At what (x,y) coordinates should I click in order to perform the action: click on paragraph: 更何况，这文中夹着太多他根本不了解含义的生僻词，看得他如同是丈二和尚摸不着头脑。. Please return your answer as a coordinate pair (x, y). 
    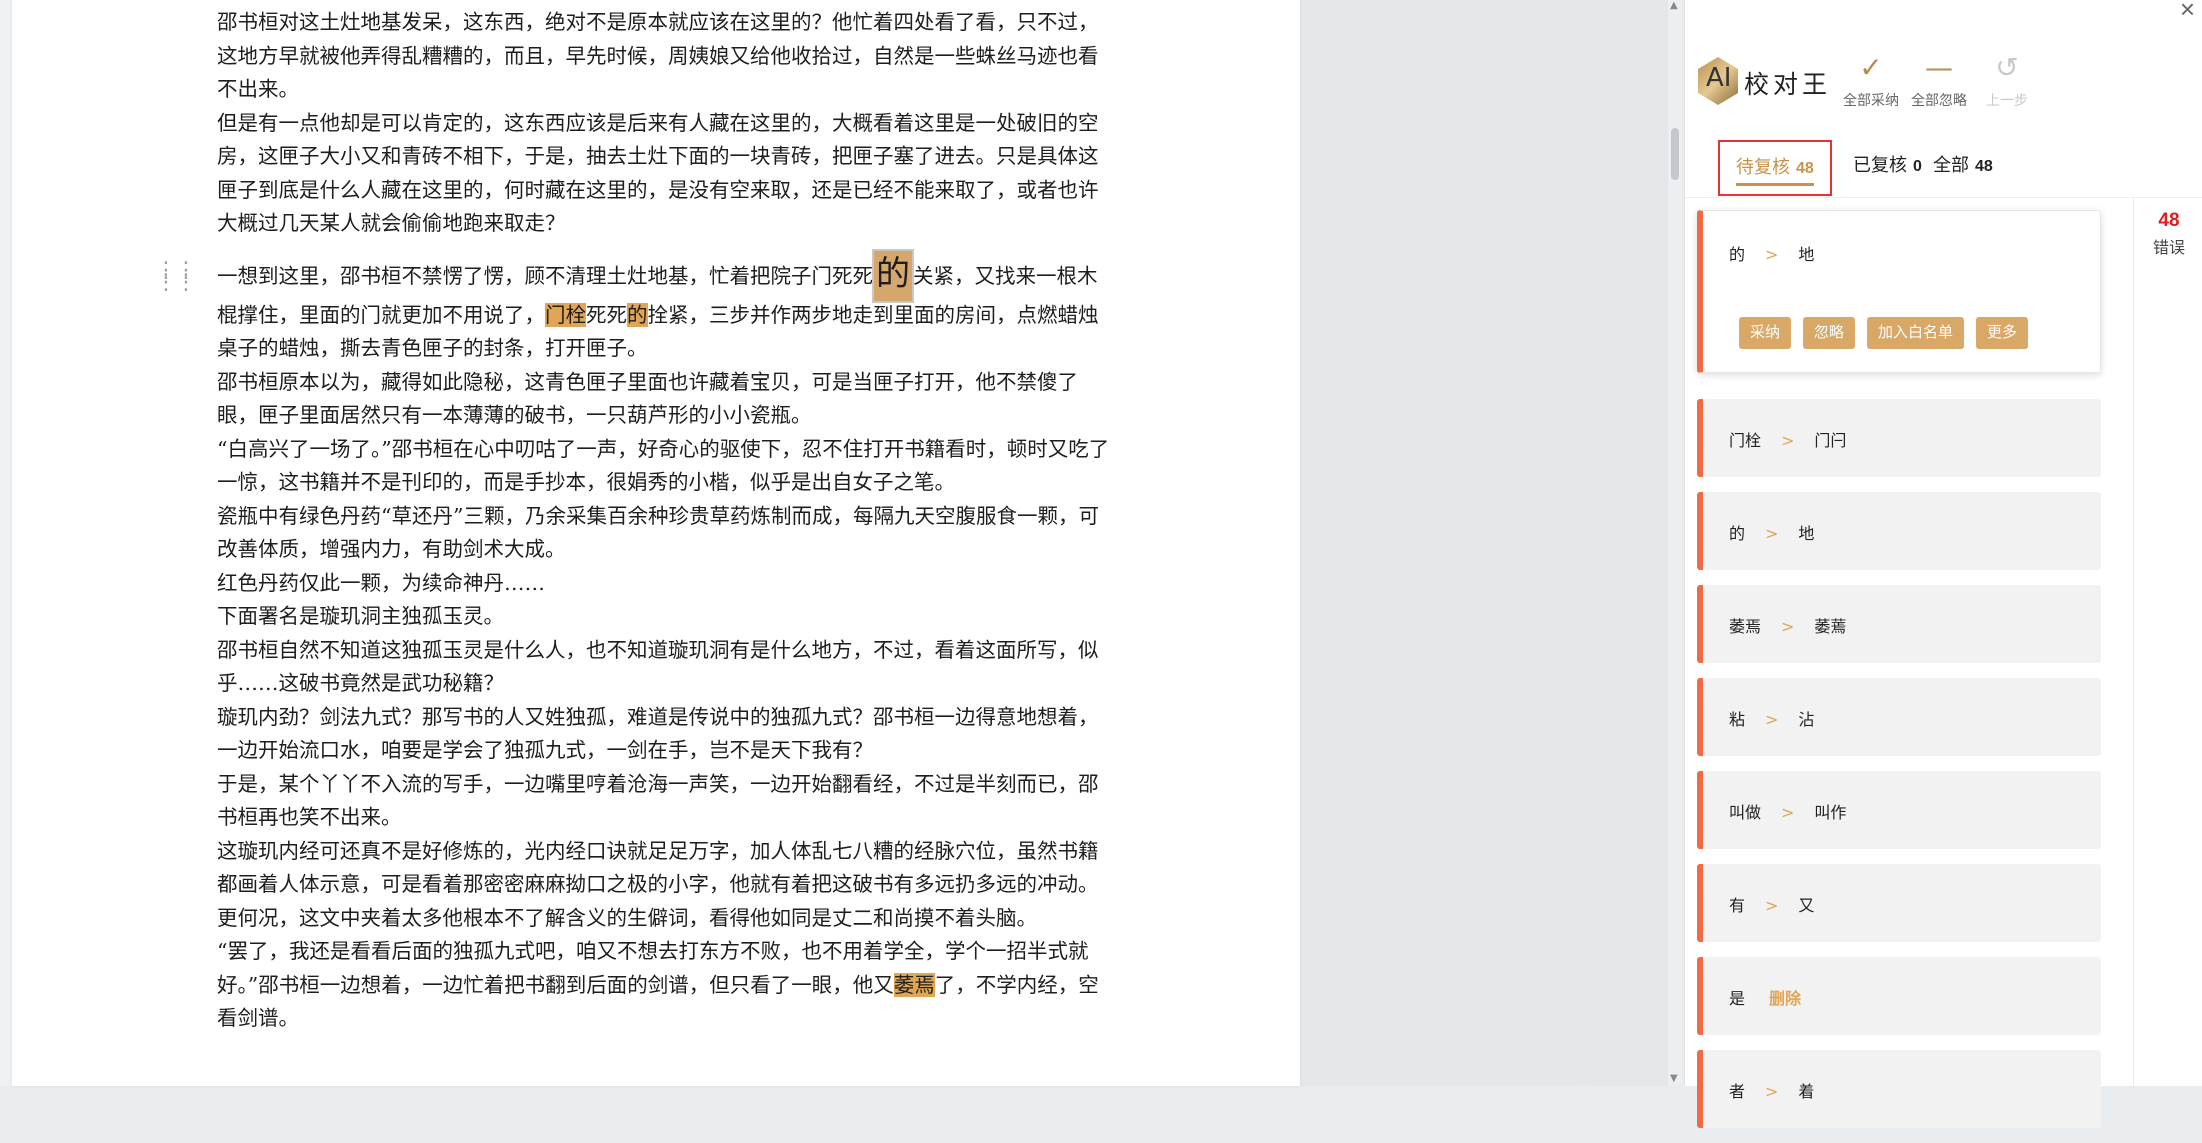
    Looking at the image, I should click on (667, 919).